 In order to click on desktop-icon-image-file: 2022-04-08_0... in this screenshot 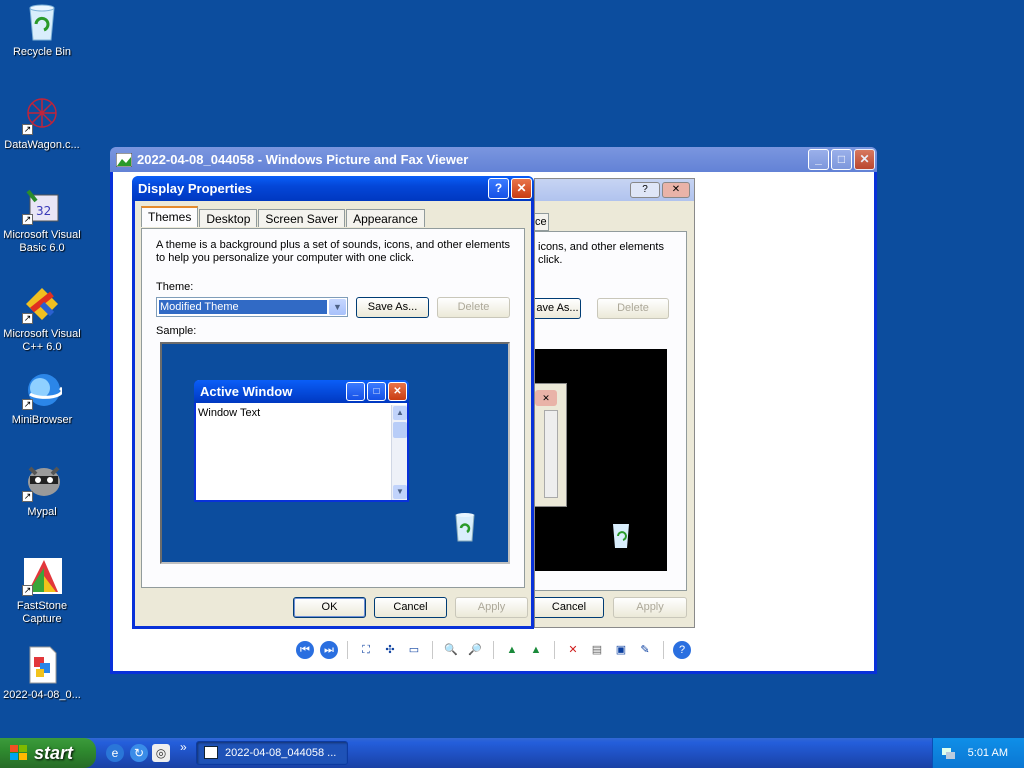, I will do `click(42, 673)`.